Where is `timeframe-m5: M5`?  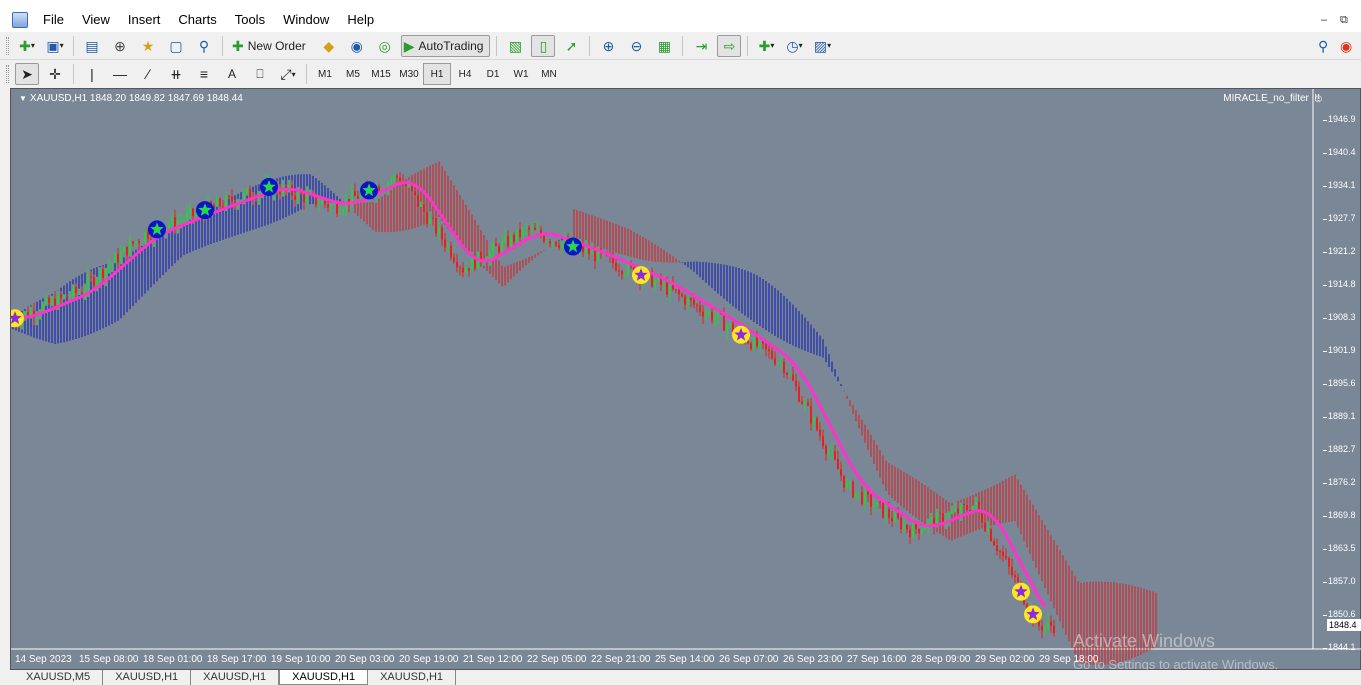
timeframe-m5: M5 is located at coordinates (353, 74).